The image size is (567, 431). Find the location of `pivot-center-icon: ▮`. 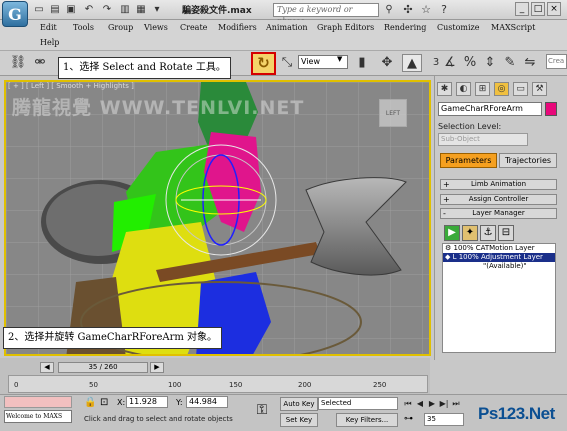

pivot-center-icon: ▮ is located at coordinates (362, 63).